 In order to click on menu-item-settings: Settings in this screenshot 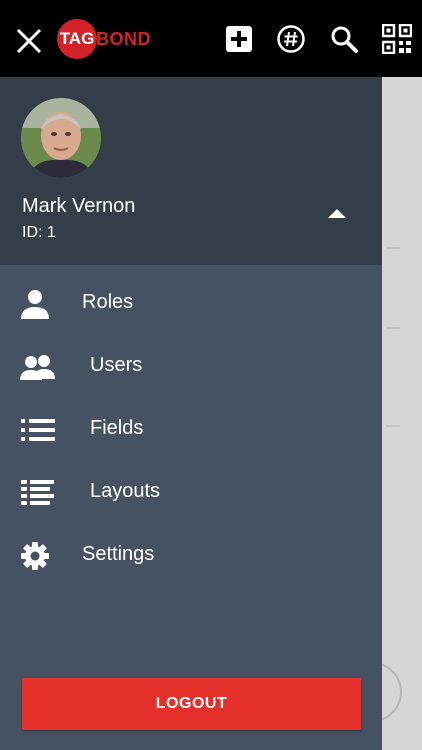, I will do `click(191, 556)`.